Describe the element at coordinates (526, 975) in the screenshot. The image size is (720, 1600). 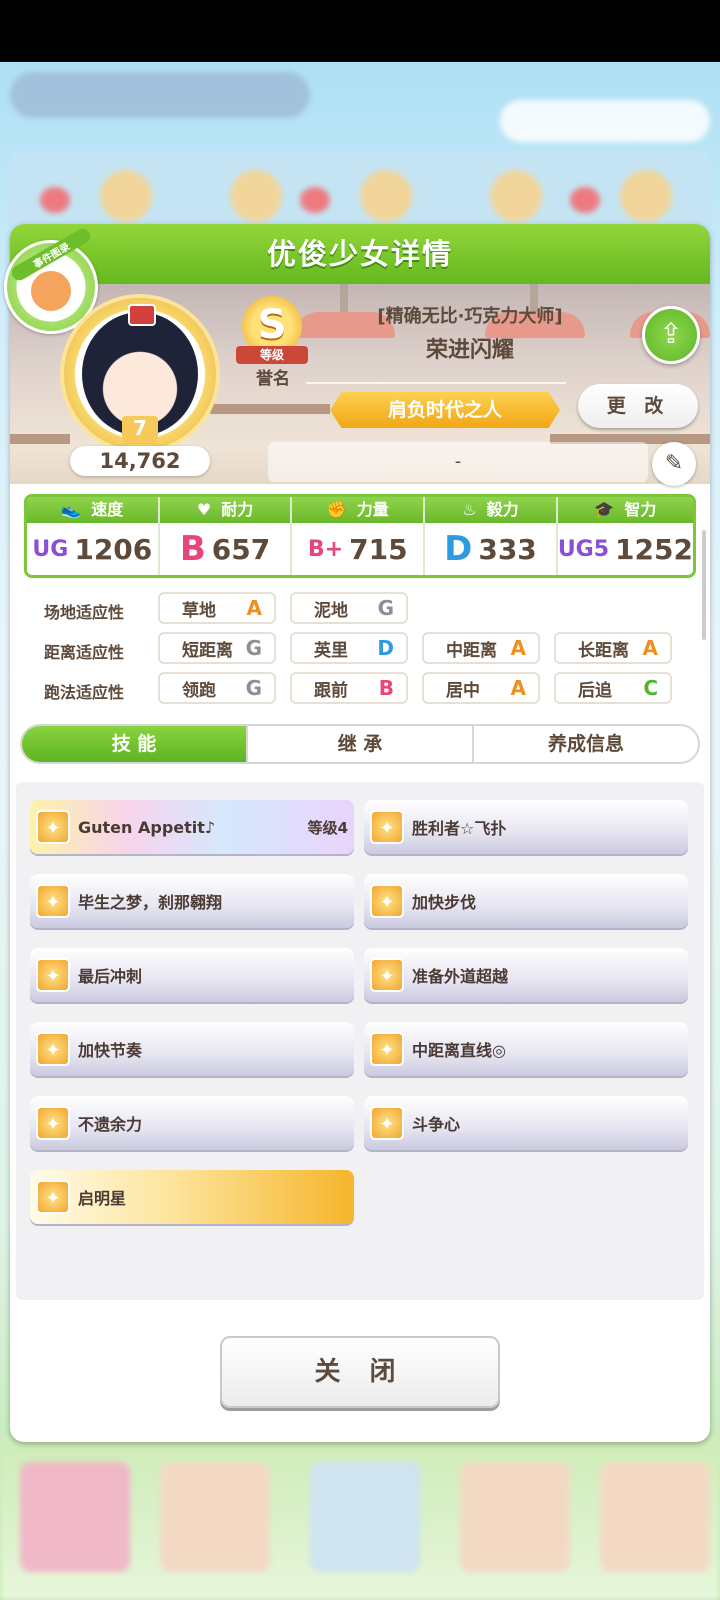
I see `skill-item: ✦ 准备外道超越` at that location.